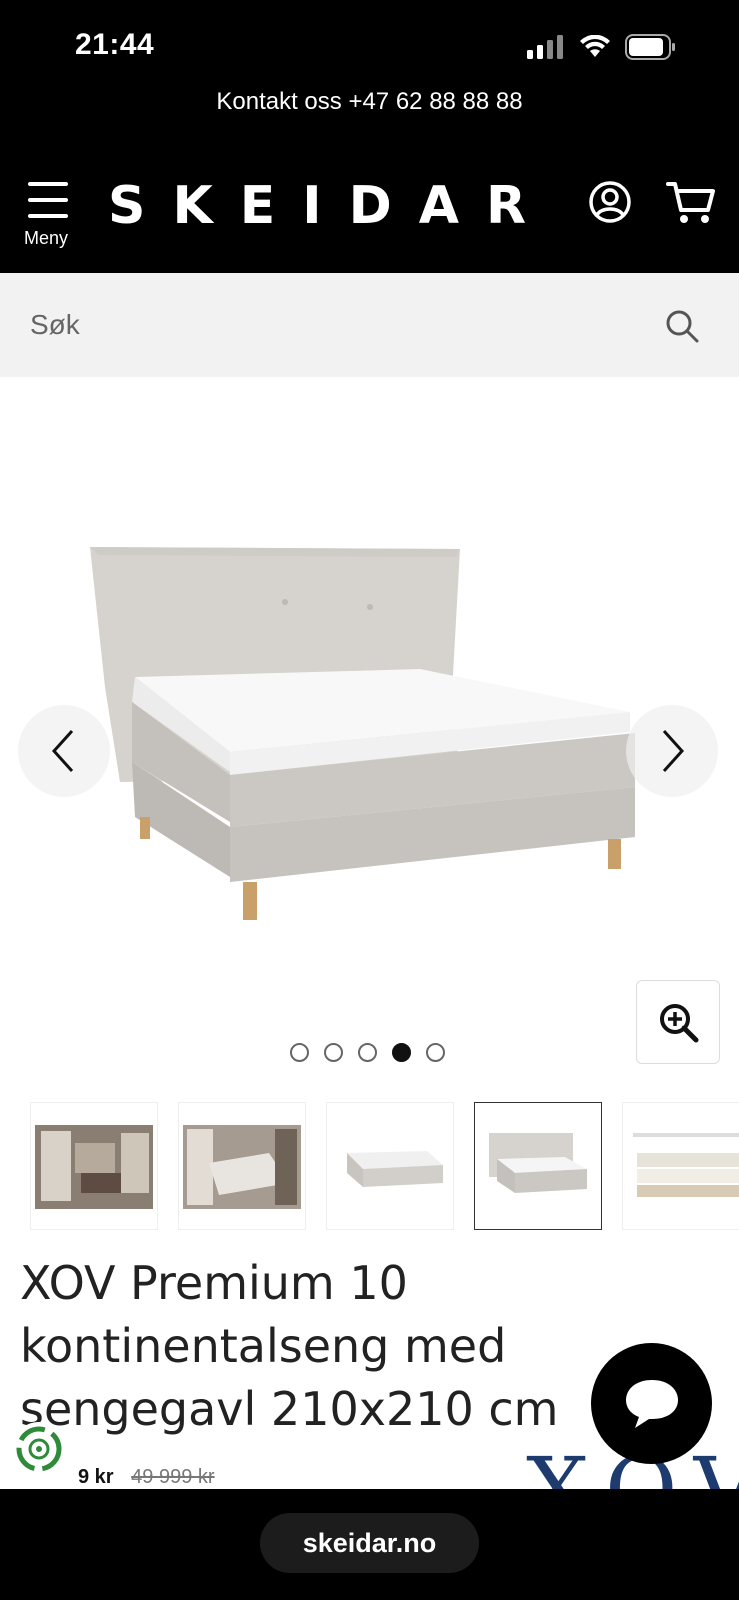 Image resolution: width=739 pixels, height=1600 pixels. What do you see at coordinates (401, 1052) in the screenshot?
I see `gallery-dot-active` at bounding box center [401, 1052].